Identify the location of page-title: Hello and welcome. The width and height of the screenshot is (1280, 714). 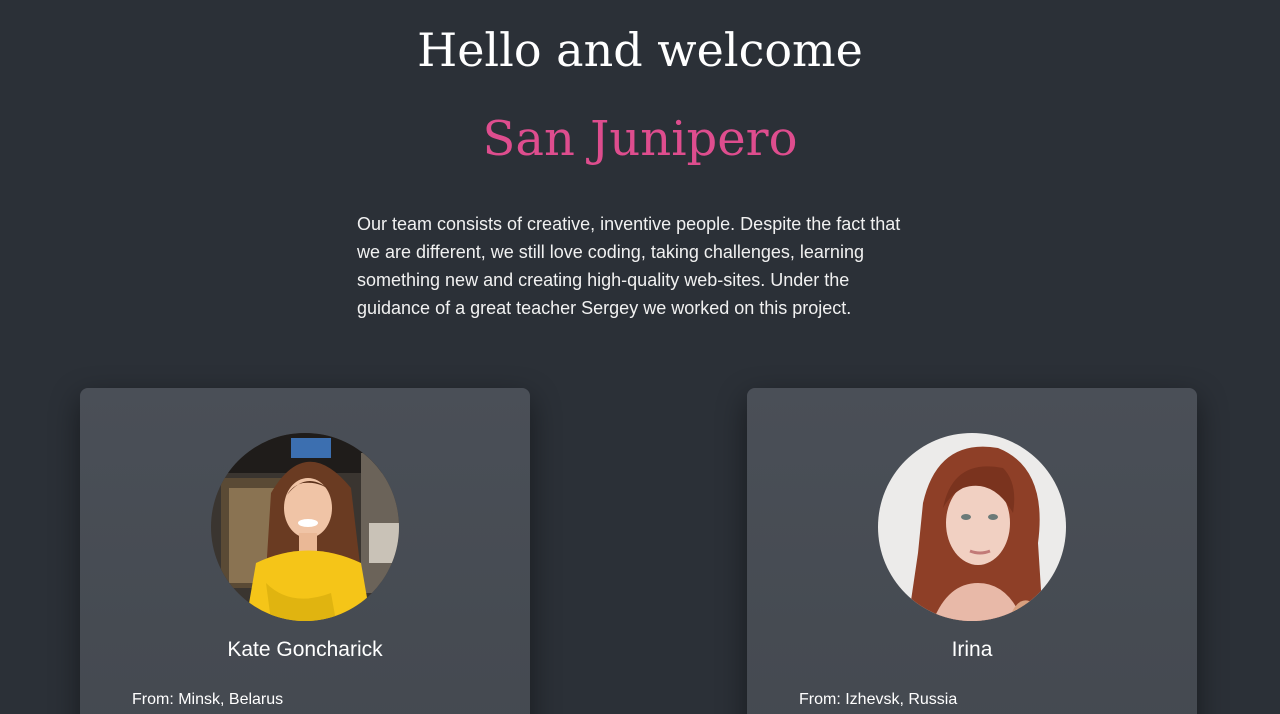
(640, 50).